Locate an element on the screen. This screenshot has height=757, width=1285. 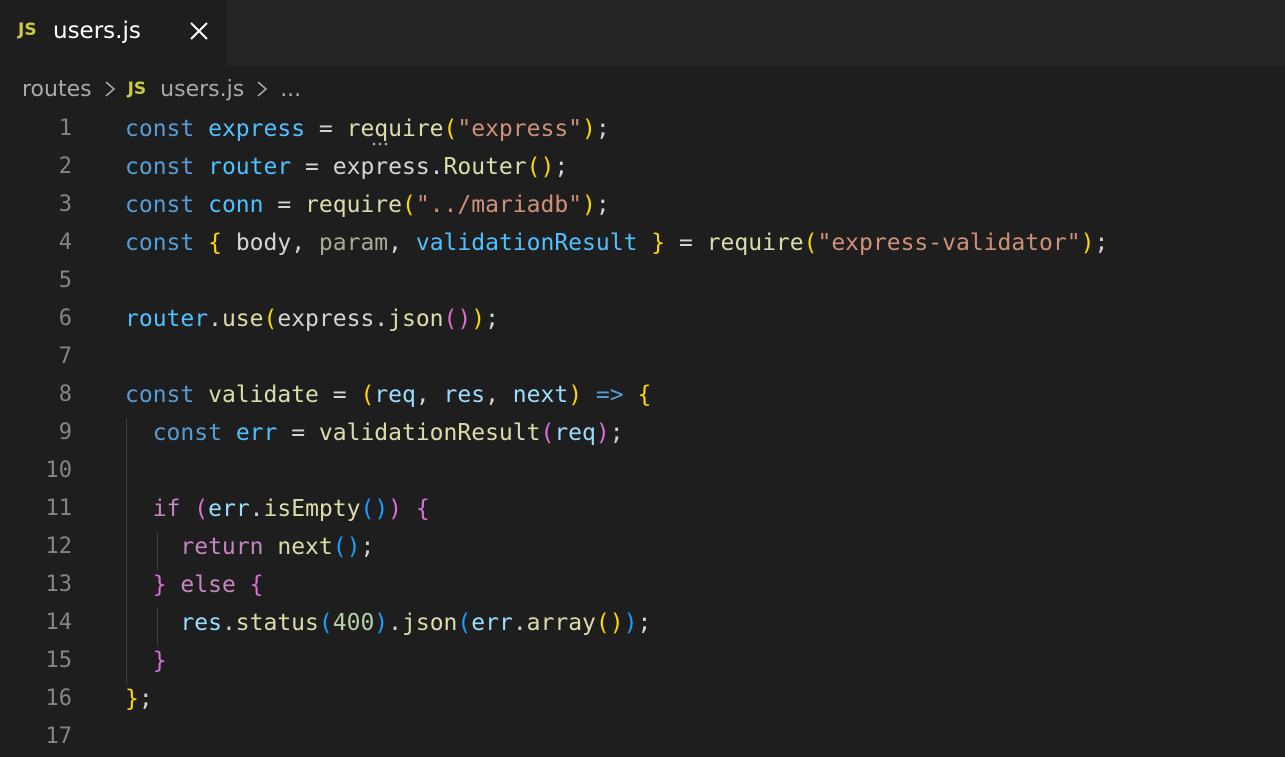
code-line: 7 is located at coordinates (642, 357).